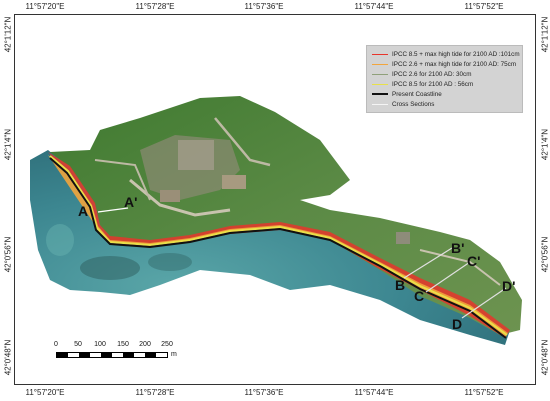 Image resolution: width=550 pixels, height=401 pixels. Describe the element at coordinates (458, 248) in the screenshot. I see `cross-section-label-b-prime: B'` at that location.